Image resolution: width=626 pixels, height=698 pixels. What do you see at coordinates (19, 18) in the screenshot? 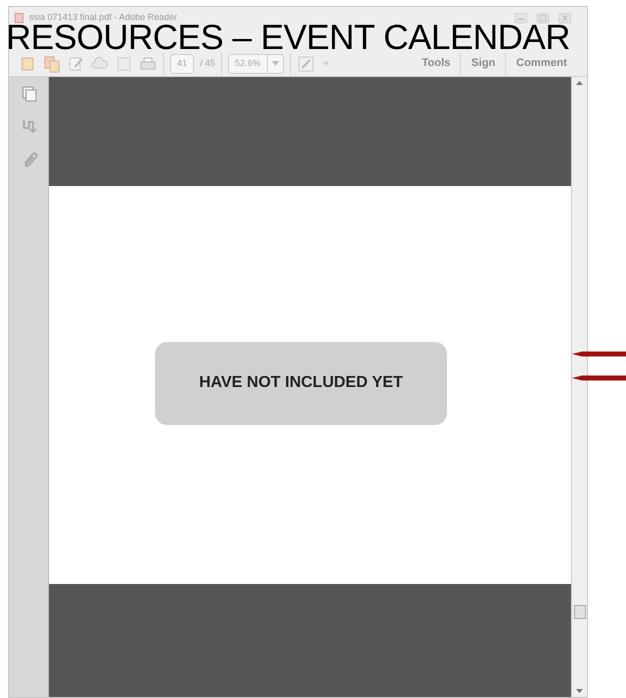
I see `pdf-file-icon` at bounding box center [19, 18].